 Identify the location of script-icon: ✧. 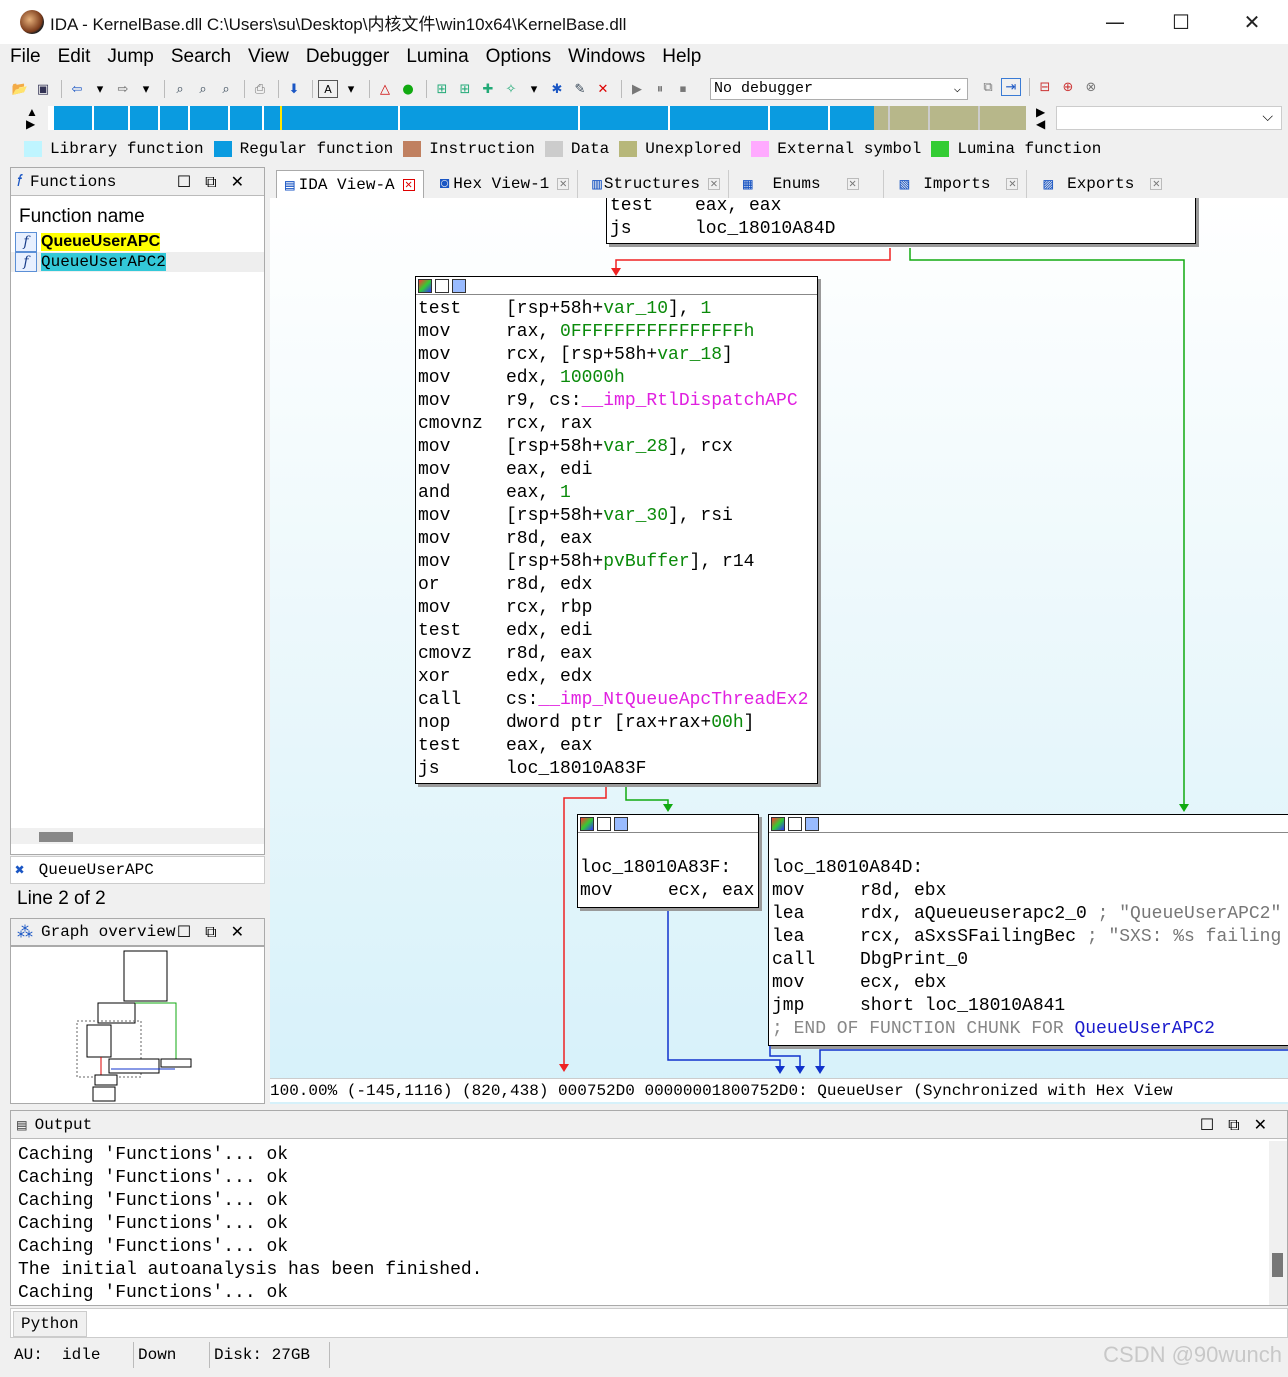
(511, 89).